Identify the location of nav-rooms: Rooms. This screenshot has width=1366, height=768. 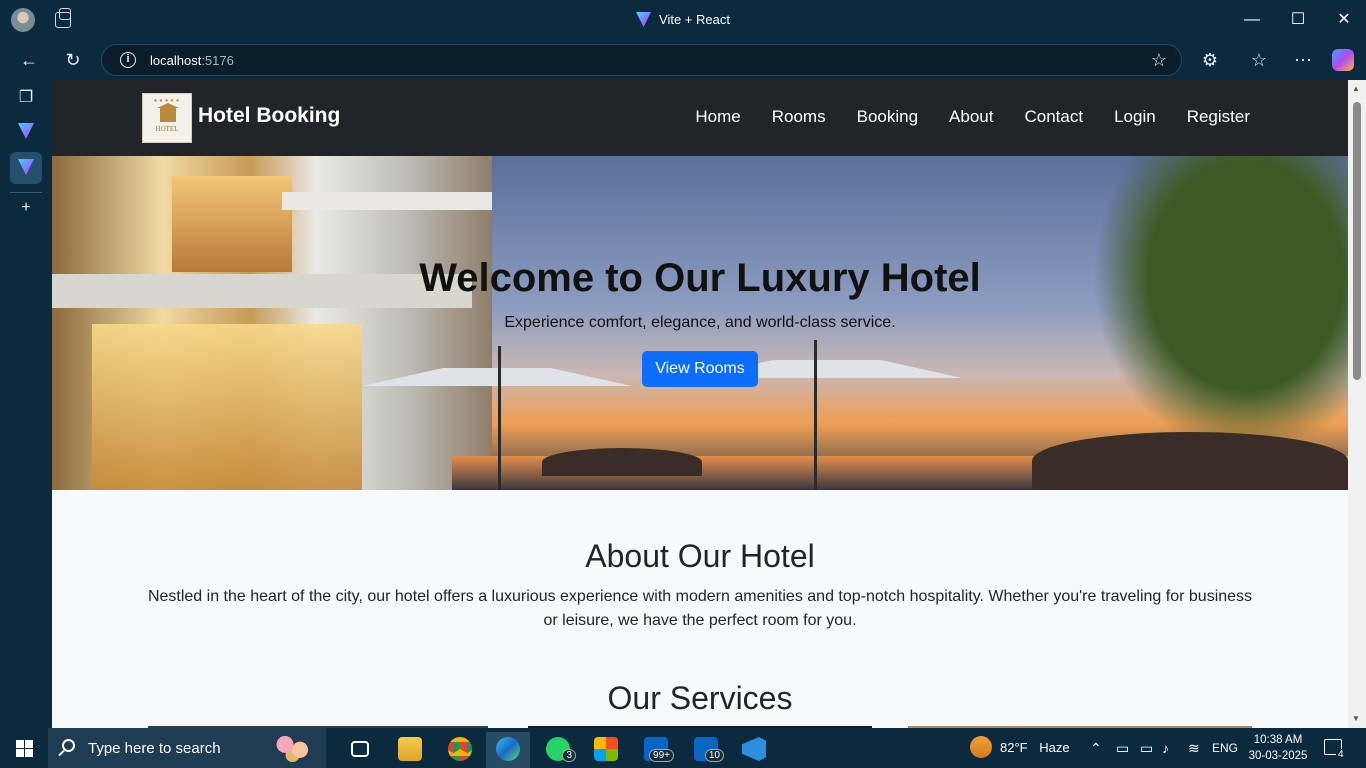
(799, 117).